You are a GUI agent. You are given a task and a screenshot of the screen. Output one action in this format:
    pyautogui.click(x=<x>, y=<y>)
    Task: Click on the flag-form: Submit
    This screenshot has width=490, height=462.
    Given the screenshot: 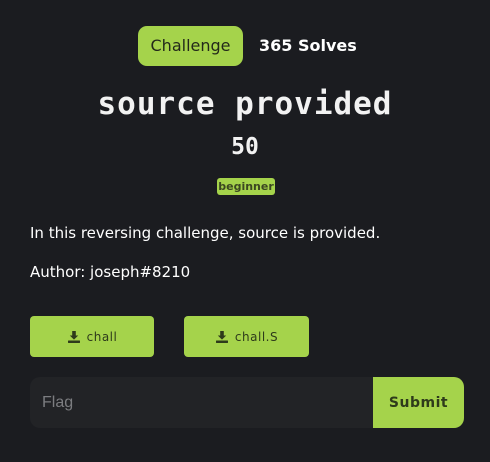 What is the action you would take?
    pyautogui.click(x=247, y=402)
    